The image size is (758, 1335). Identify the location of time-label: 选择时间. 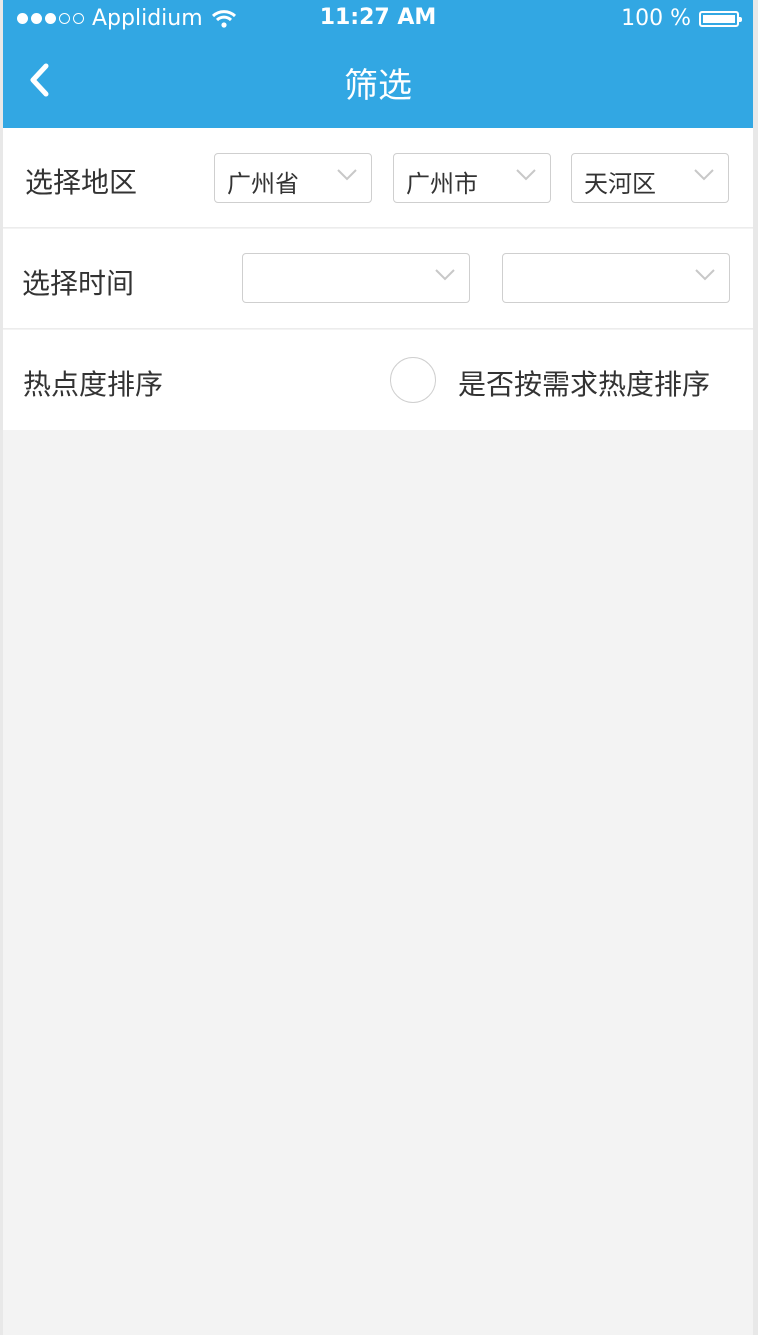
(78, 283).